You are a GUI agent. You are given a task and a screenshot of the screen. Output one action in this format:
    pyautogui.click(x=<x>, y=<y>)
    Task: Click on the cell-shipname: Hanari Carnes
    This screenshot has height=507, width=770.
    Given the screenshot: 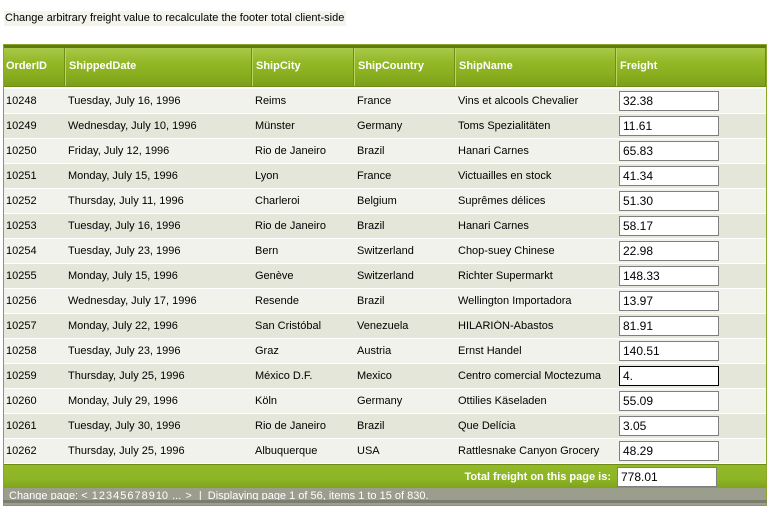 What is the action you would take?
    pyautogui.click(x=493, y=226)
    